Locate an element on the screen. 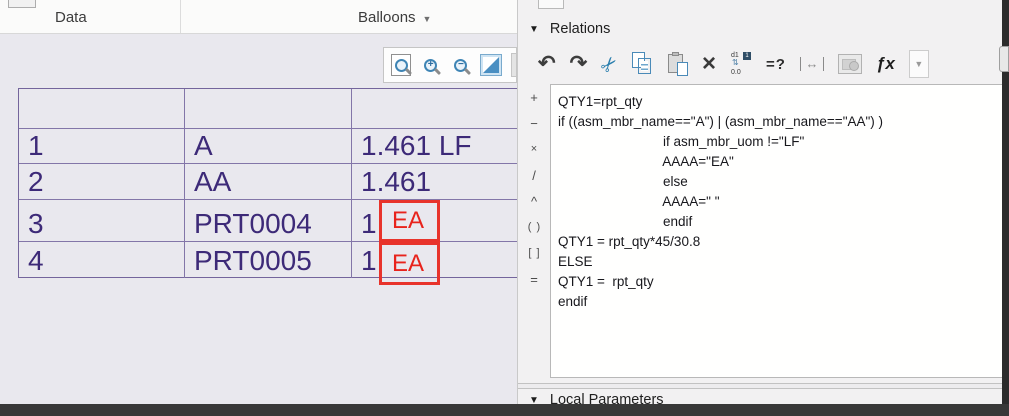  report-button is located at coordinates (849, 64).